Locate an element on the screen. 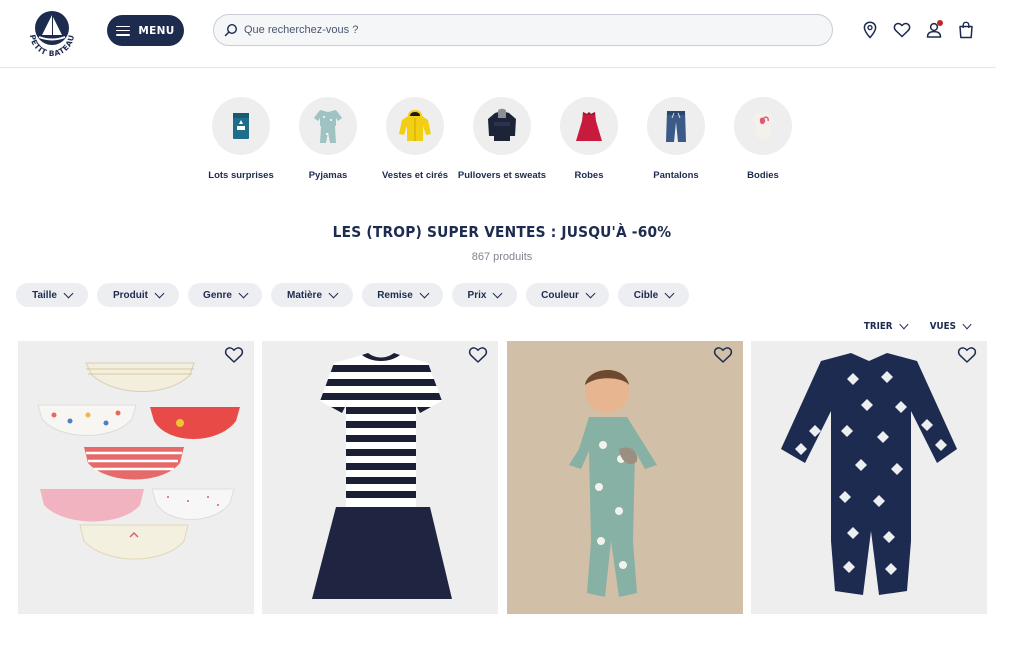  sort-button: TRIER is located at coordinates (886, 325).